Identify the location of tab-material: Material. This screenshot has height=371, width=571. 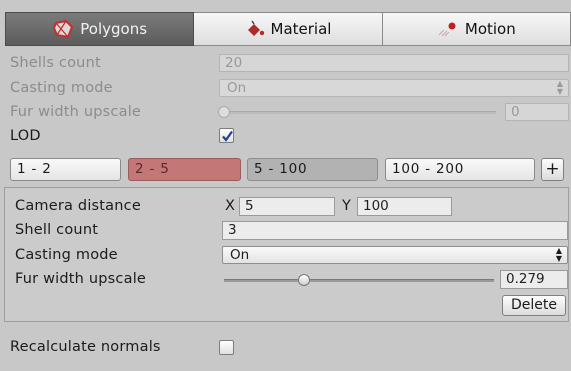
(288, 29).